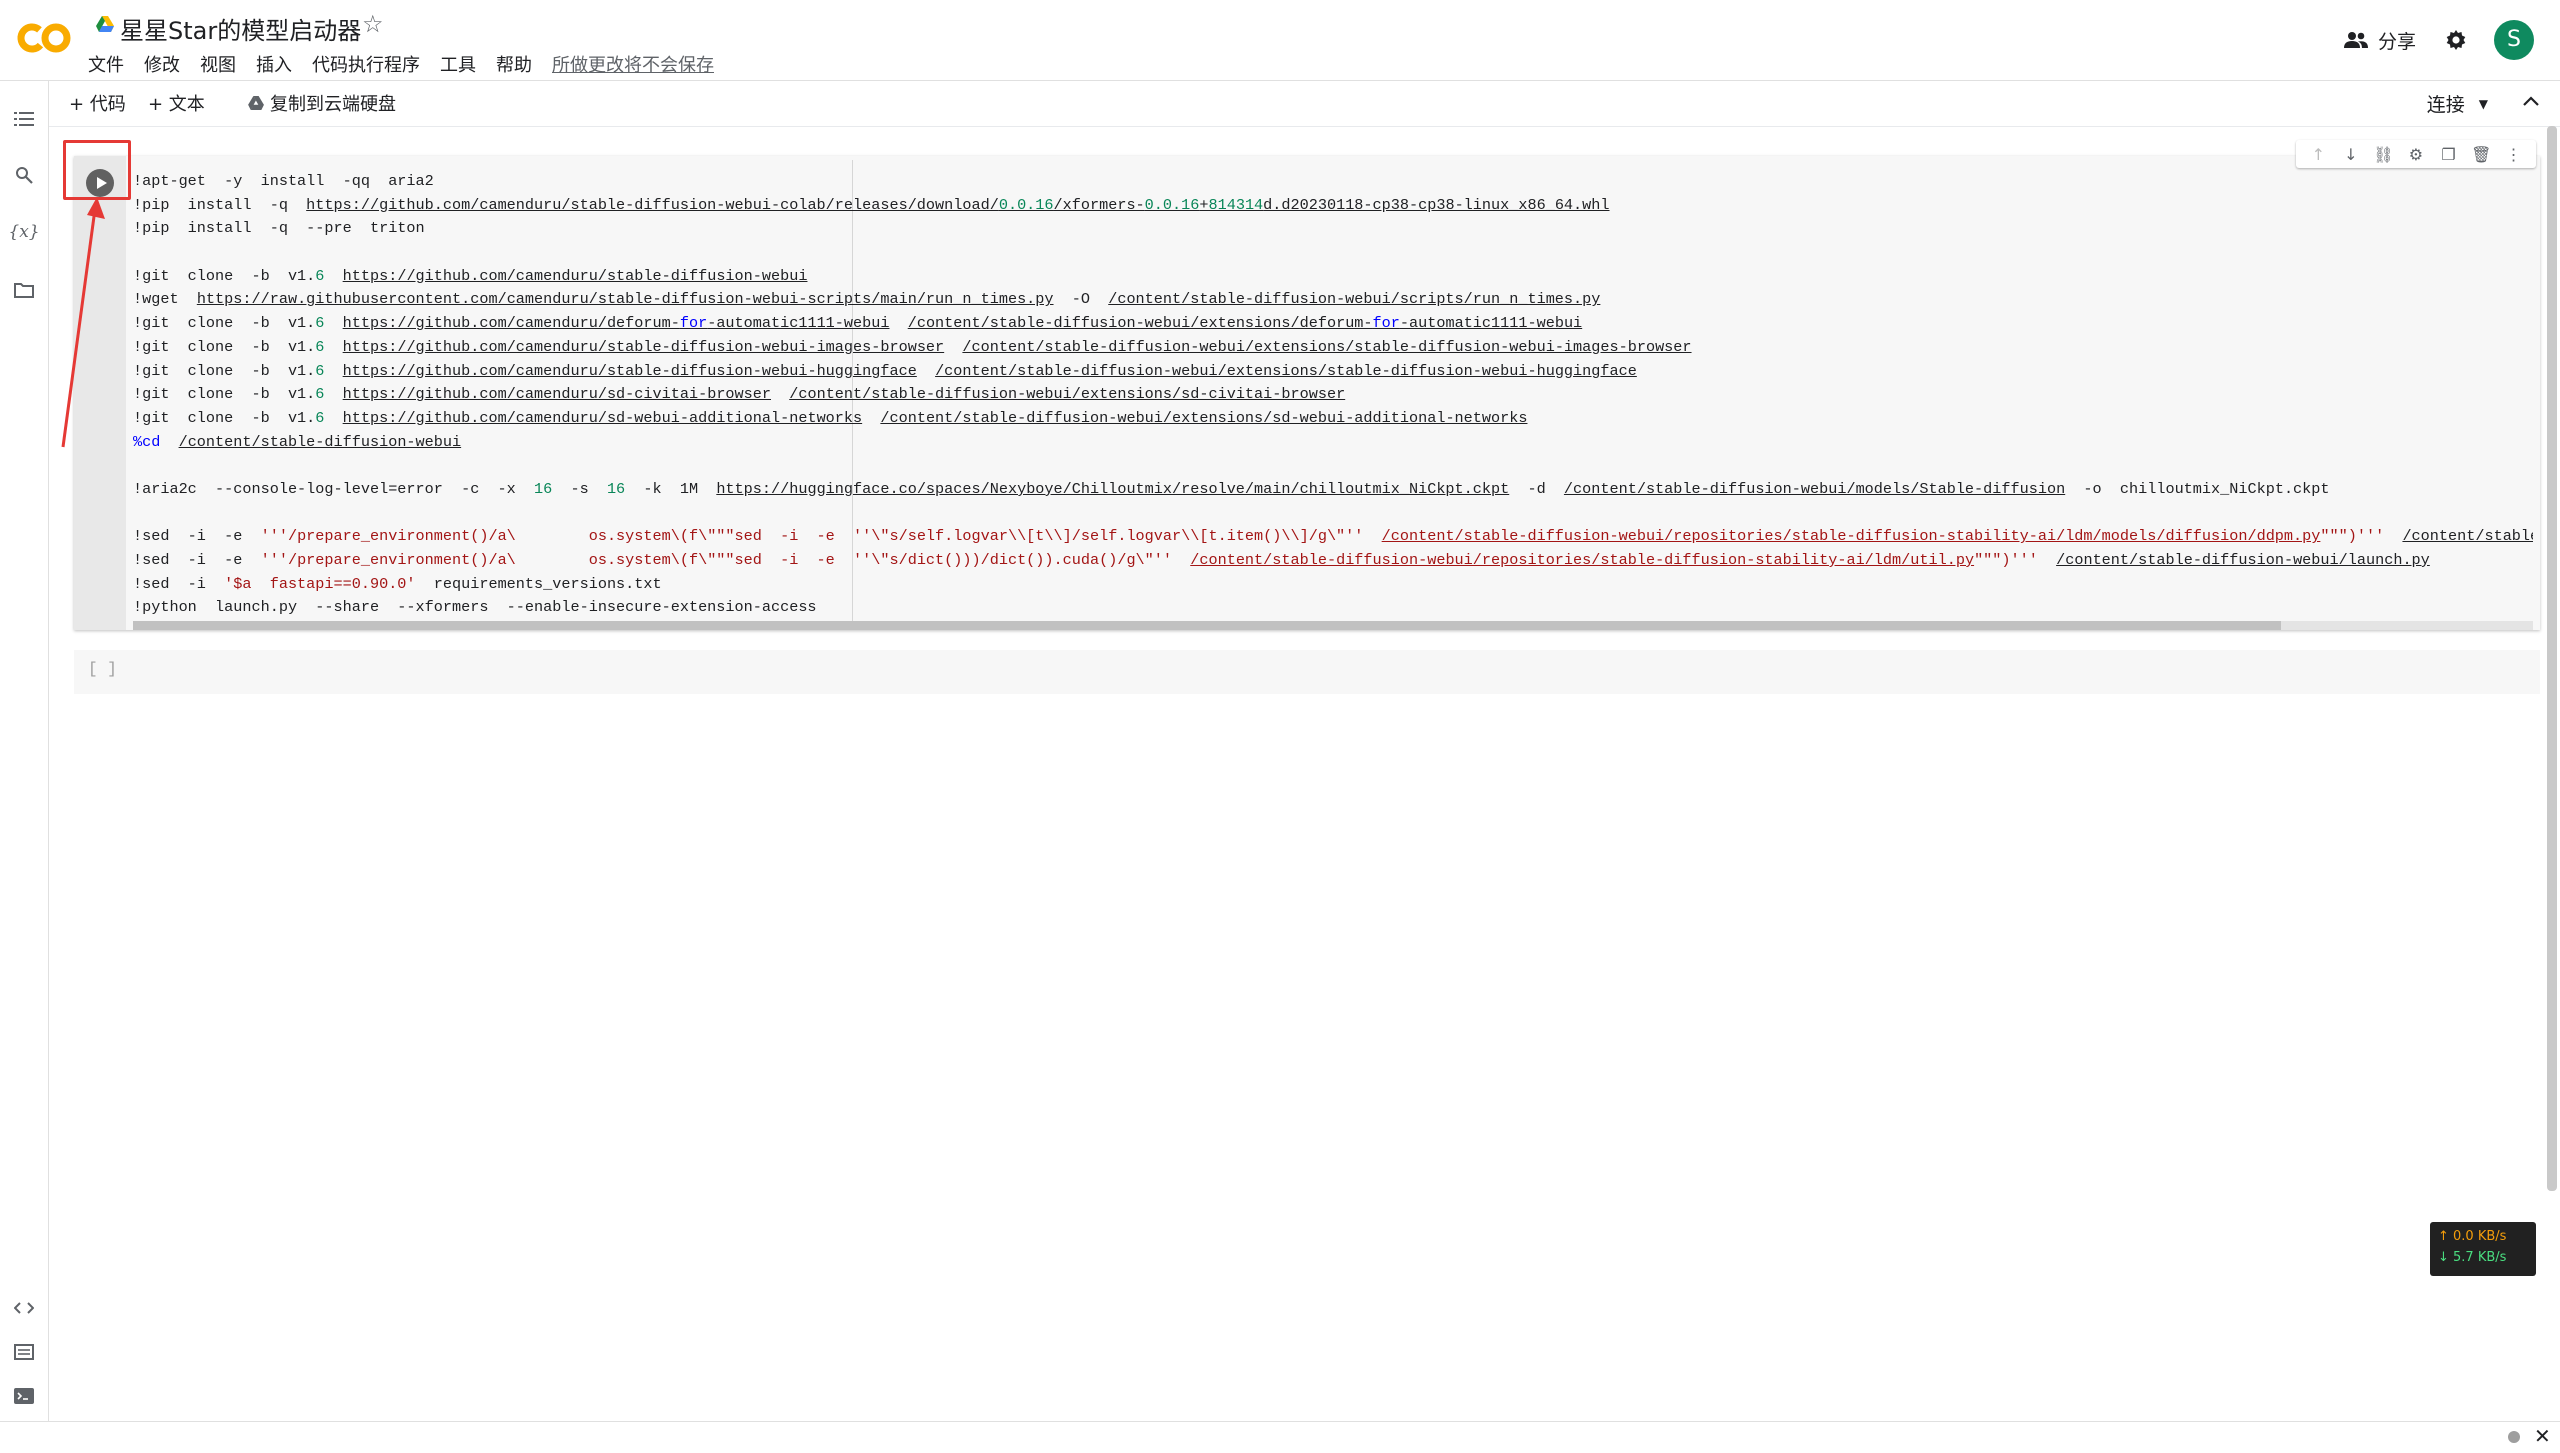 The height and width of the screenshot is (1453, 2560). Describe the element at coordinates (24, 1308) in the screenshot. I see `code-snippets-icon` at that location.